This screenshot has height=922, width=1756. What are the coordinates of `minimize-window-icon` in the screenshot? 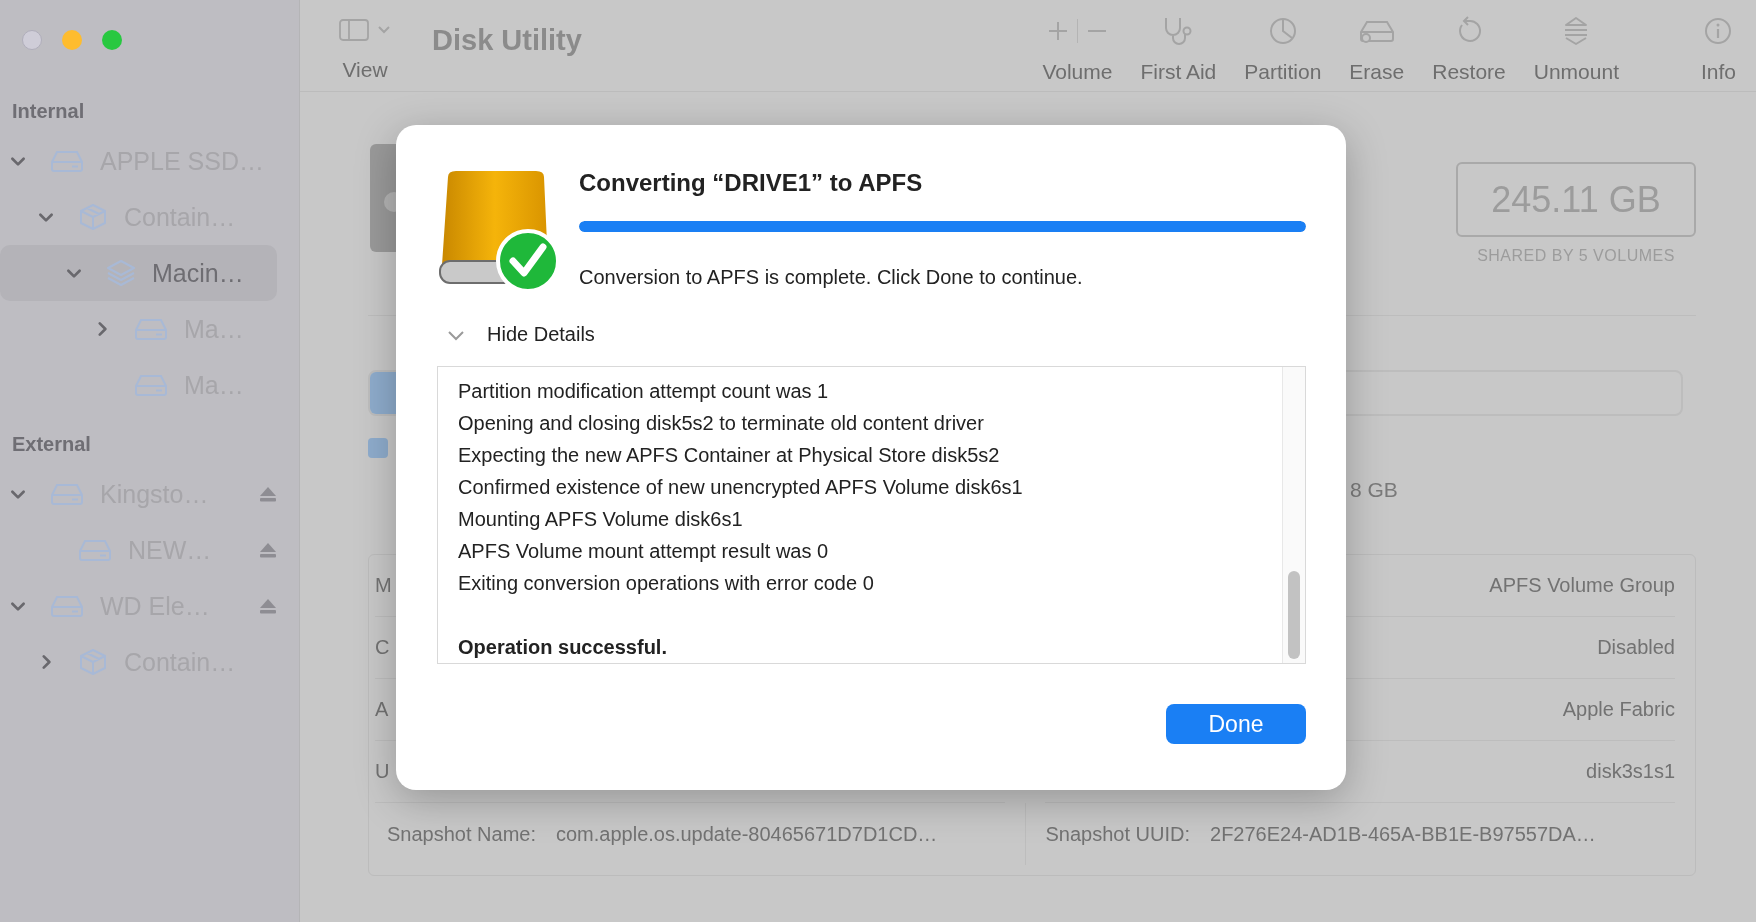 It's located at (72, 40).